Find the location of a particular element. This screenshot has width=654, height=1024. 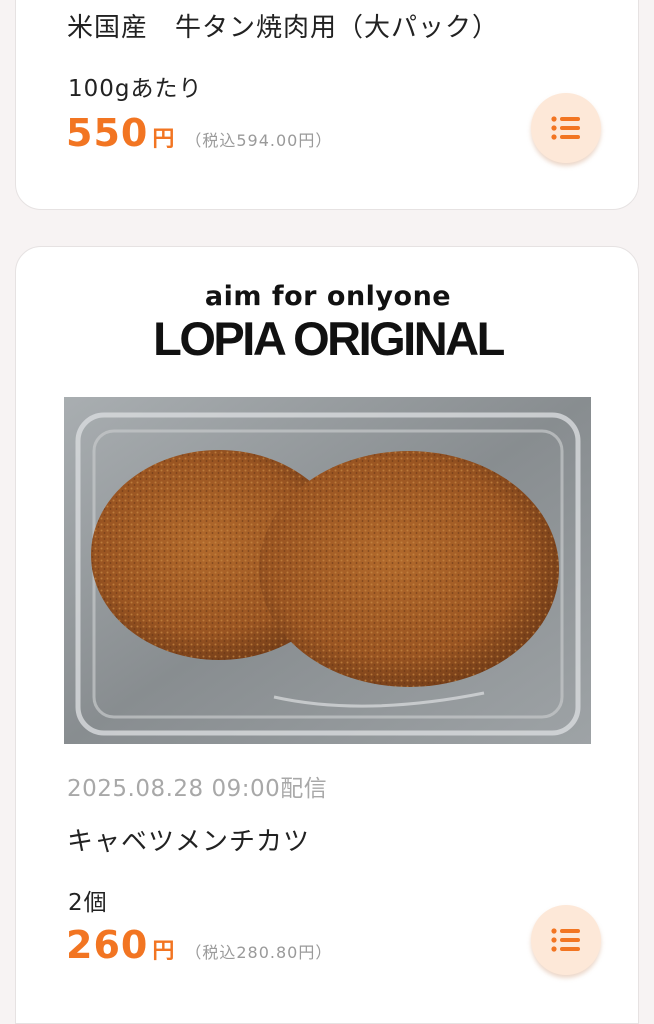

price-tax-included: （税込280.80円） is located at coordinates (259, 952).